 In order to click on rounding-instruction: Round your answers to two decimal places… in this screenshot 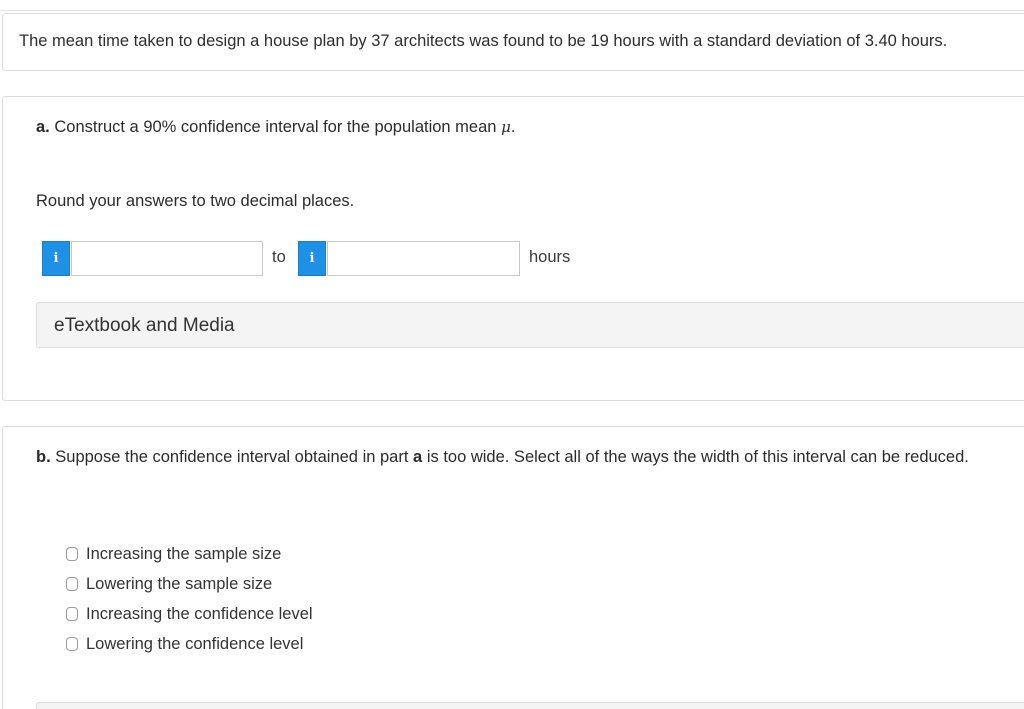, I will do `click(195, 201)`.